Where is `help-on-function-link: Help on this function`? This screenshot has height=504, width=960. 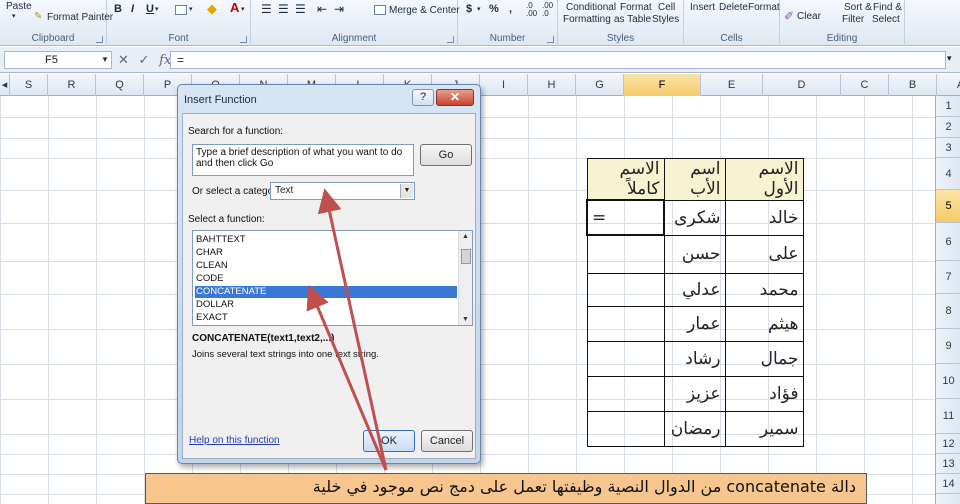
help-on-function-link: Help on this function is located at coordinates (234, 440).